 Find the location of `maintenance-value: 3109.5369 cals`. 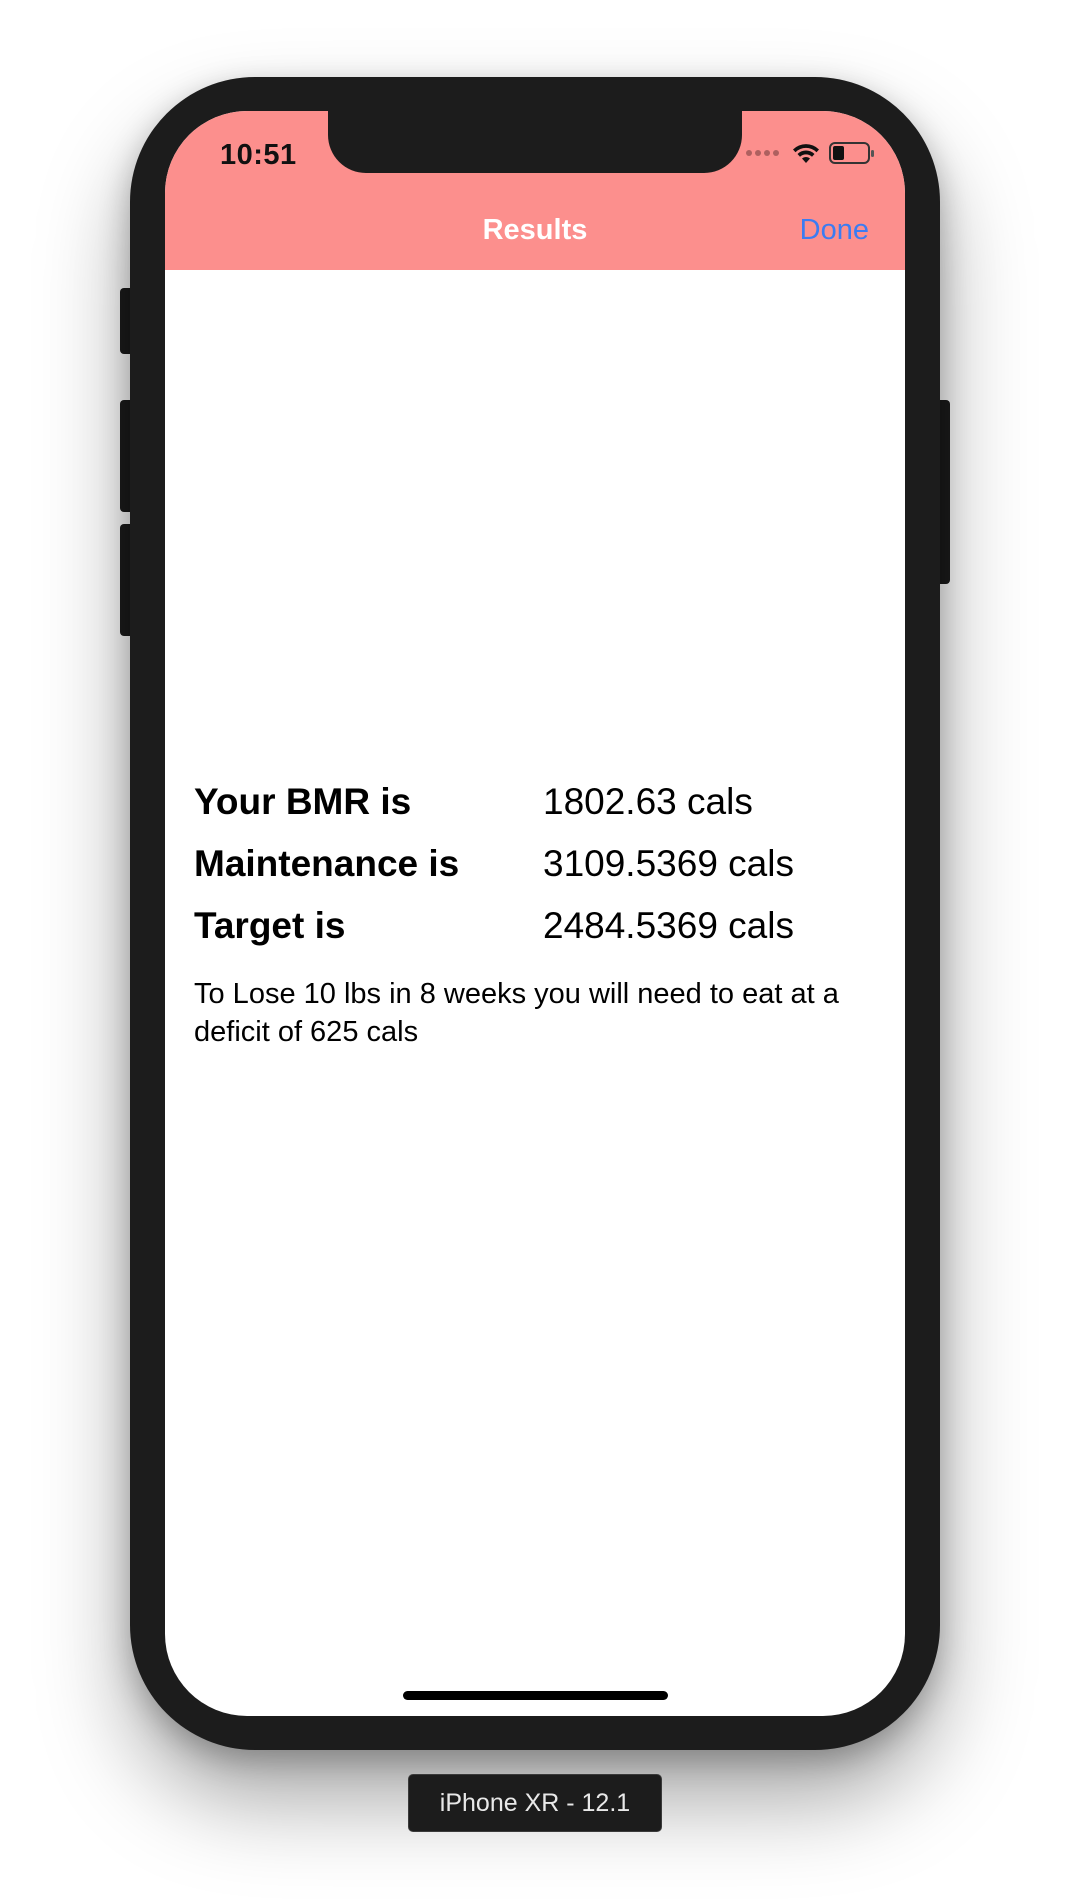

maintenance-value: 3109.5369 cals is located at coordinates (668, 863).